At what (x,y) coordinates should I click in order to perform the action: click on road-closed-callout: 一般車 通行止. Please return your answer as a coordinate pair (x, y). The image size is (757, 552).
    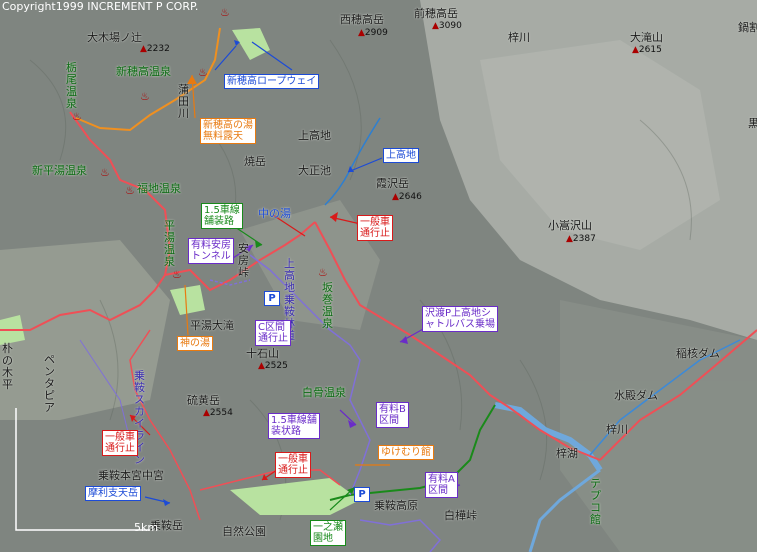
    Looking at the image, I should click on (375, 228).